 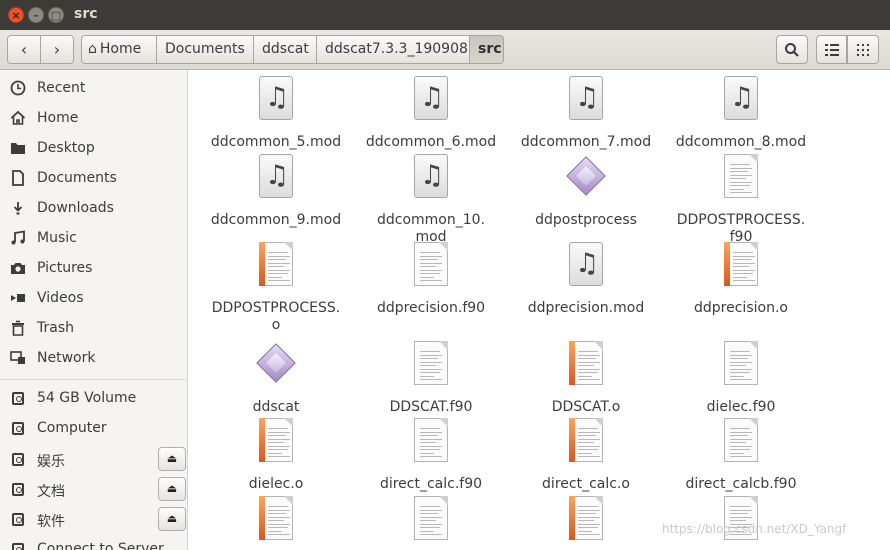 I want to click on file-item: ♫ ddcommon_5.mod, so click(x=276, y=113).